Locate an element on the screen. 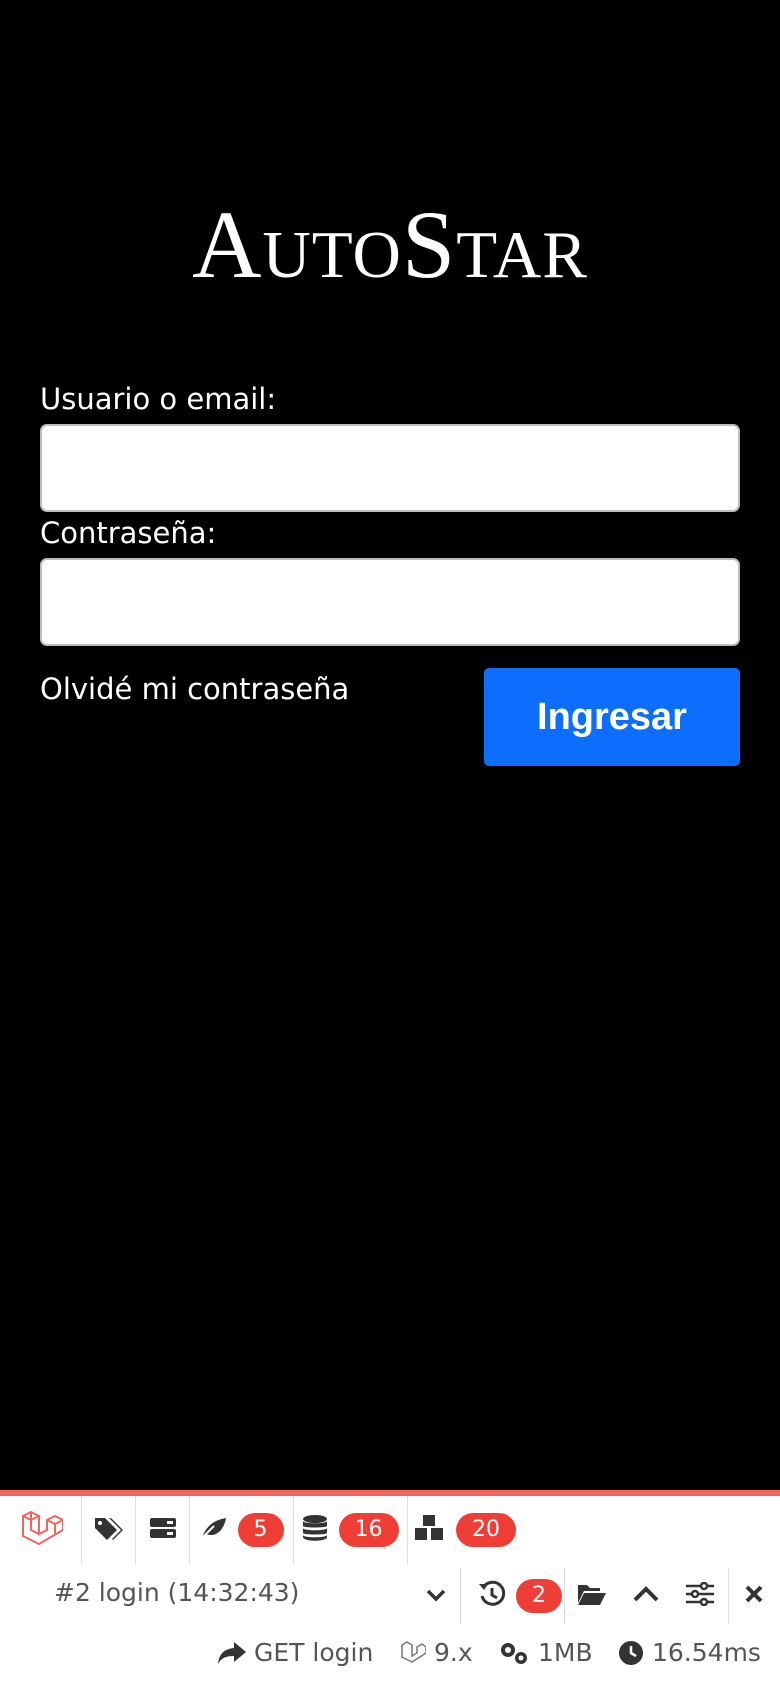  tags-icon is located at coordinates (108, 1530).